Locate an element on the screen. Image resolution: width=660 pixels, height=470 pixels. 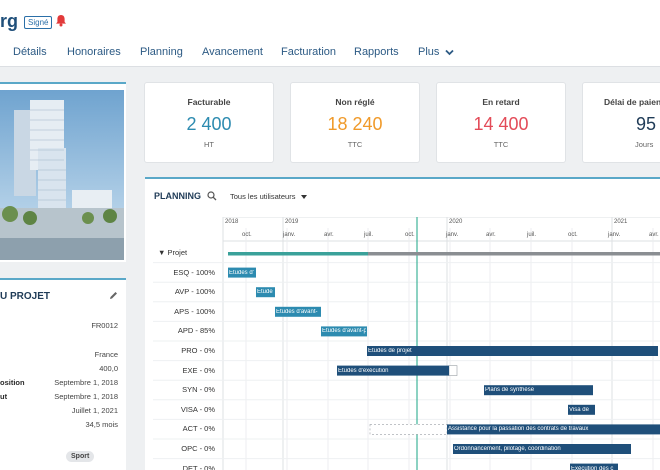
gantt-bar-label: Visa de is located at coordinates (581, 410).